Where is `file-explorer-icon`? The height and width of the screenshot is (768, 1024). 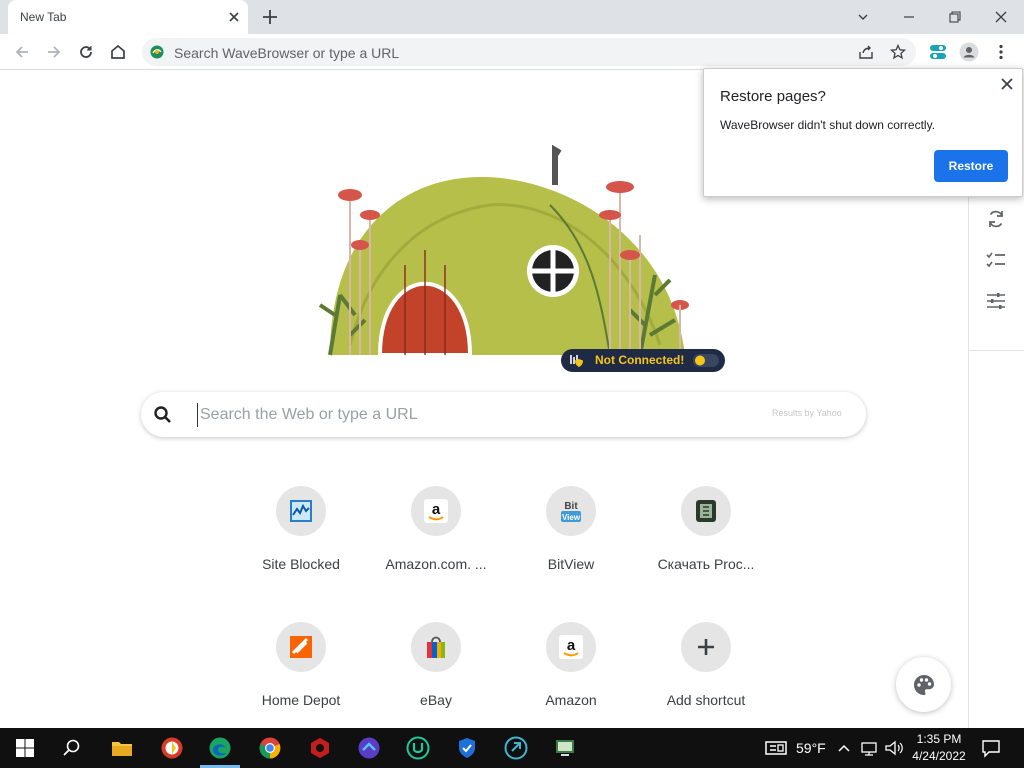
file-explorer-icon is located at coordinates (122, 748).